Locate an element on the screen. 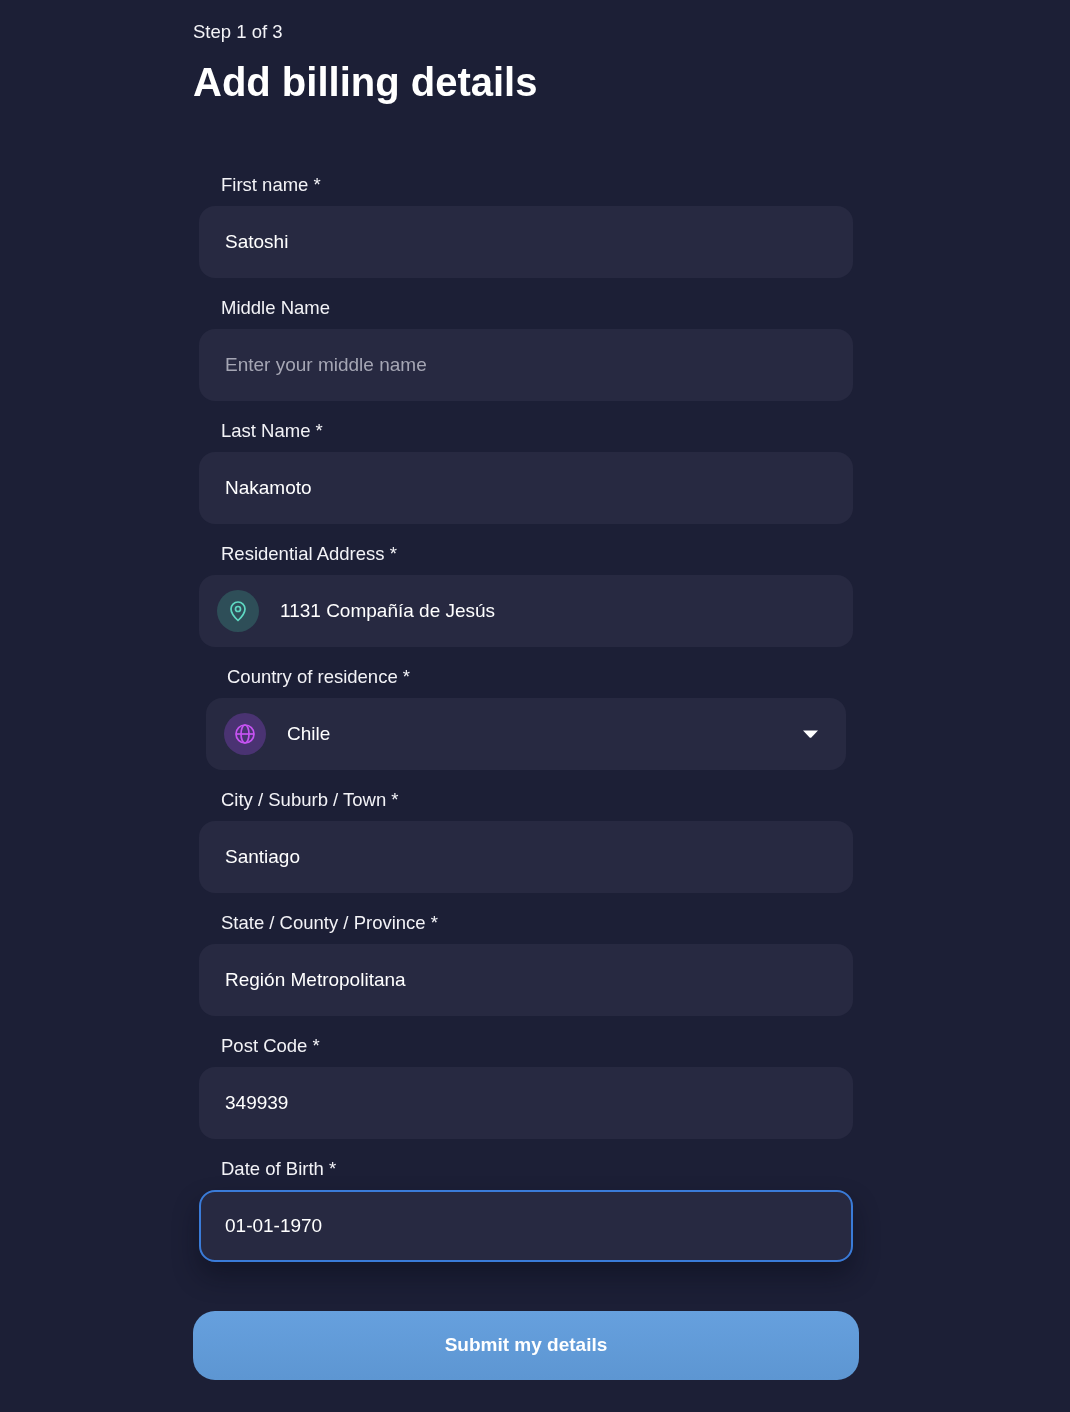 The height and width of the screenshot is (1412, 1070). text-field: Santiago is located at coordinates (526, 857).